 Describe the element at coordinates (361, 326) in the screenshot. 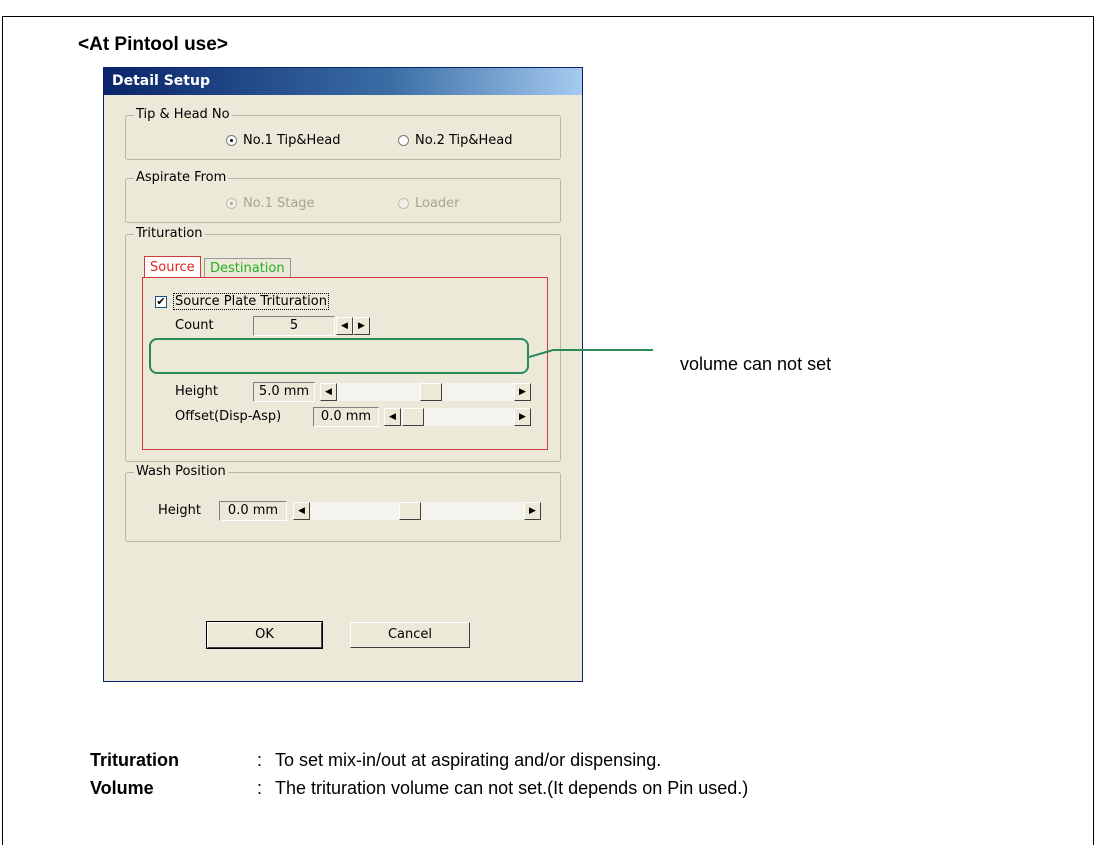

I see `count-increment-button: ▶` at that location.